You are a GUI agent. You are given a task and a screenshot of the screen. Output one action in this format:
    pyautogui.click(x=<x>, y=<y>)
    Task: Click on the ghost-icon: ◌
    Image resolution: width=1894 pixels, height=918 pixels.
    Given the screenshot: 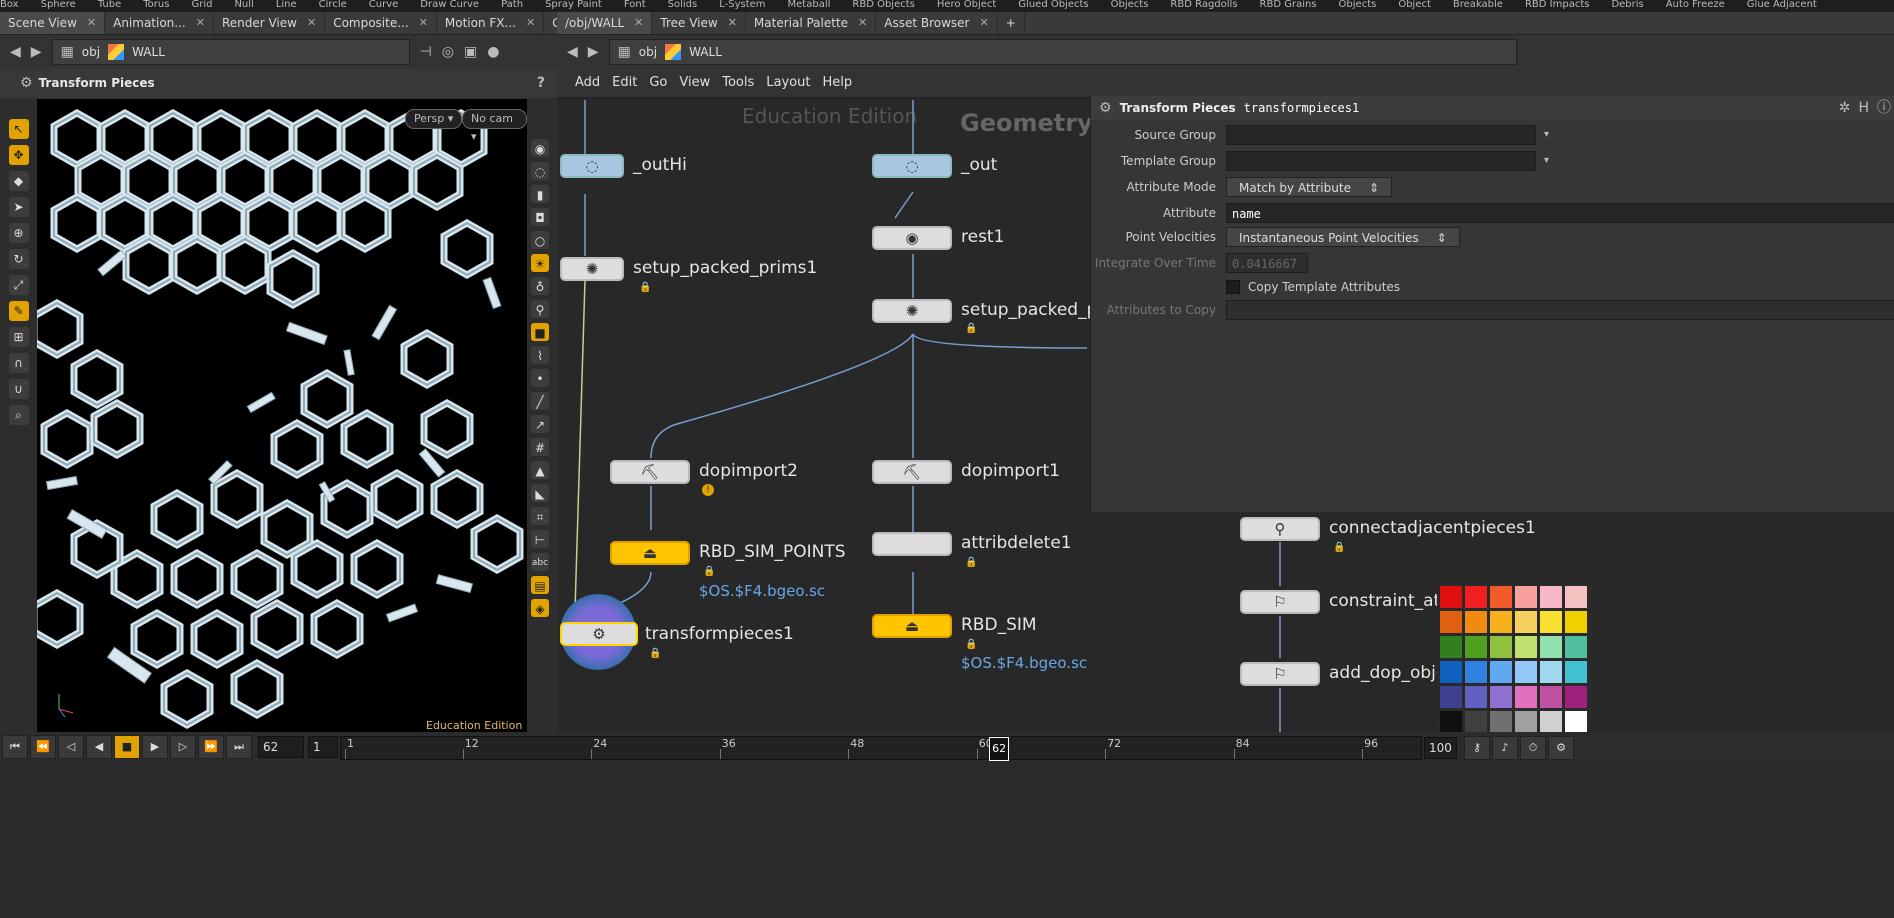 What is the action you would take?
    pyautogui.click(x=540, y=171)
    